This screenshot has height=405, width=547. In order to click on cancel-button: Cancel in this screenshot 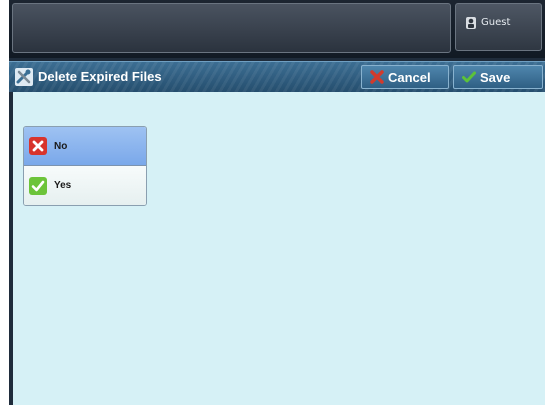, I will do `click(405, 77)`.